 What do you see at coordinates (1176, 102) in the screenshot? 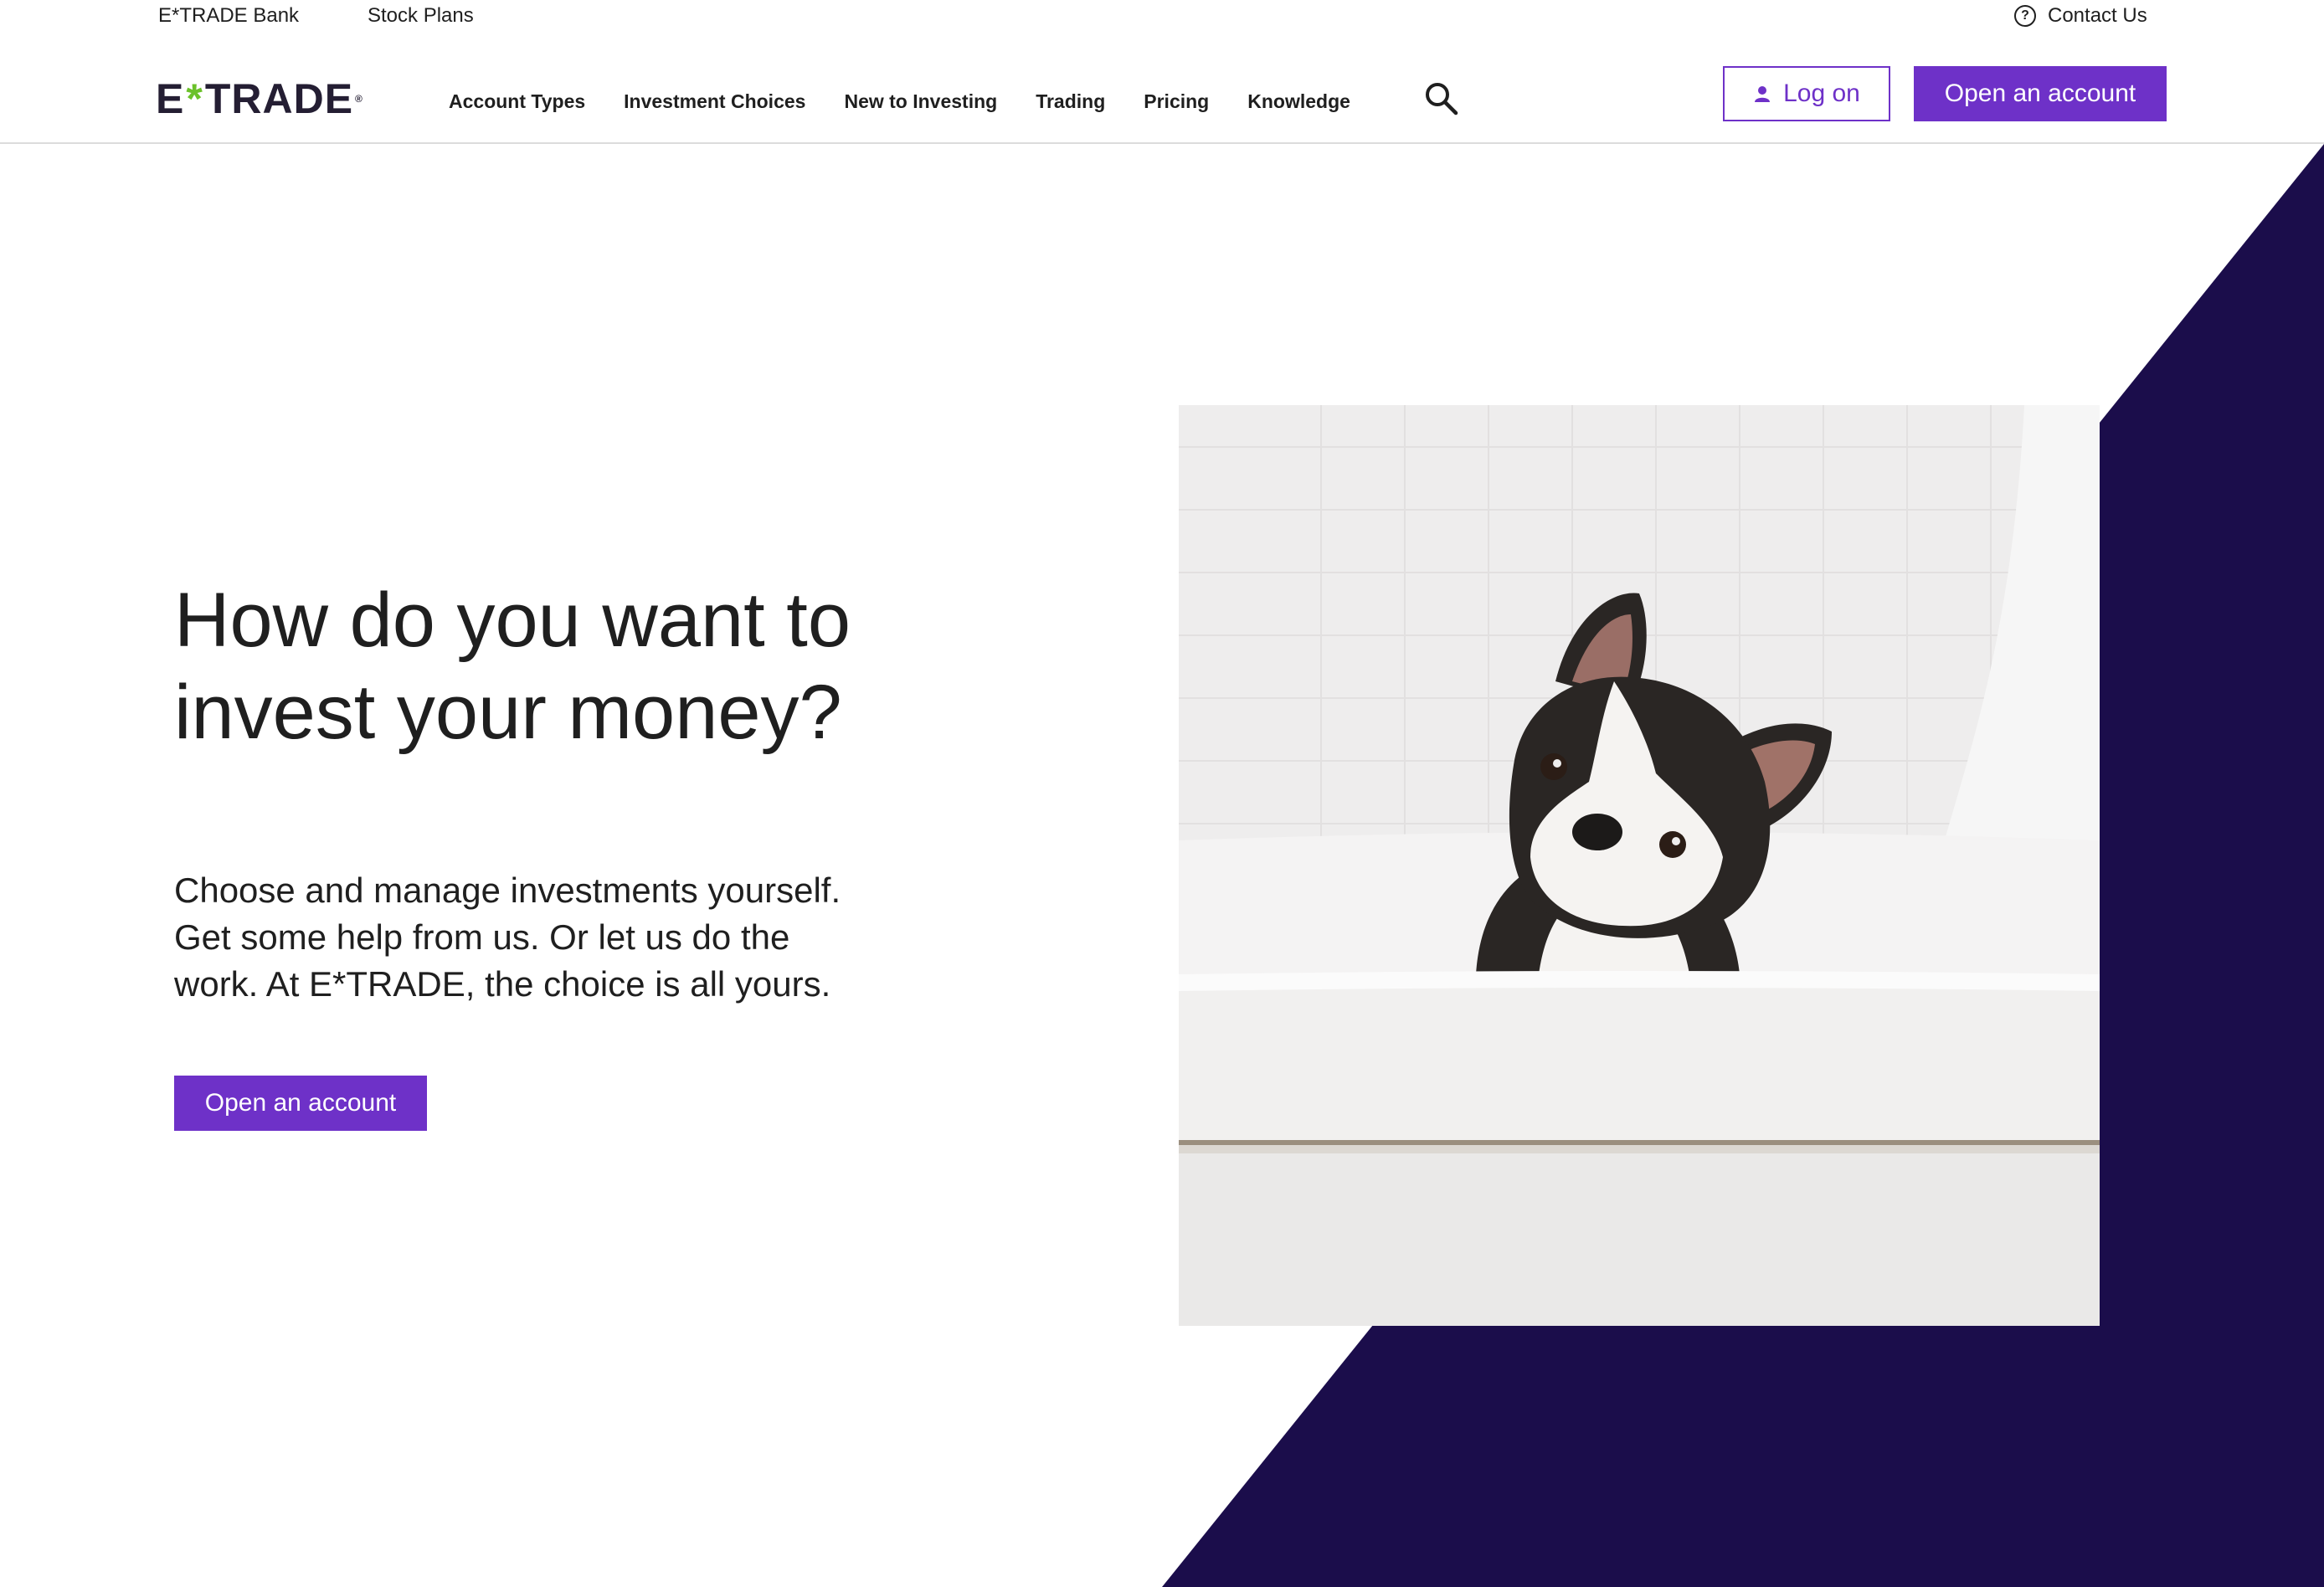
I see `nav-pricing: Pricing` at bounding box center [1176, 102].